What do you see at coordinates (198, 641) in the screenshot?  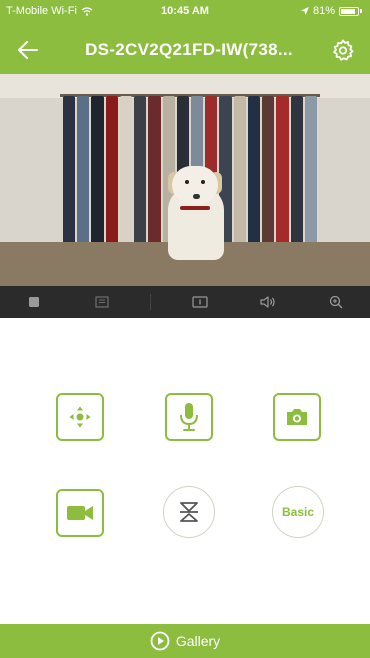 I see `gallery-label: Gallery` at bounding box center [198, 641].